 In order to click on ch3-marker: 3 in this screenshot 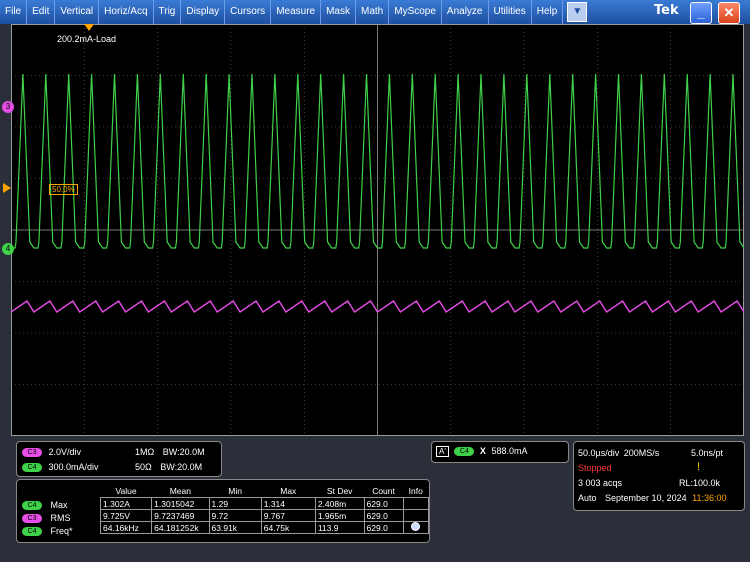, I will do `click(8, 107)`.